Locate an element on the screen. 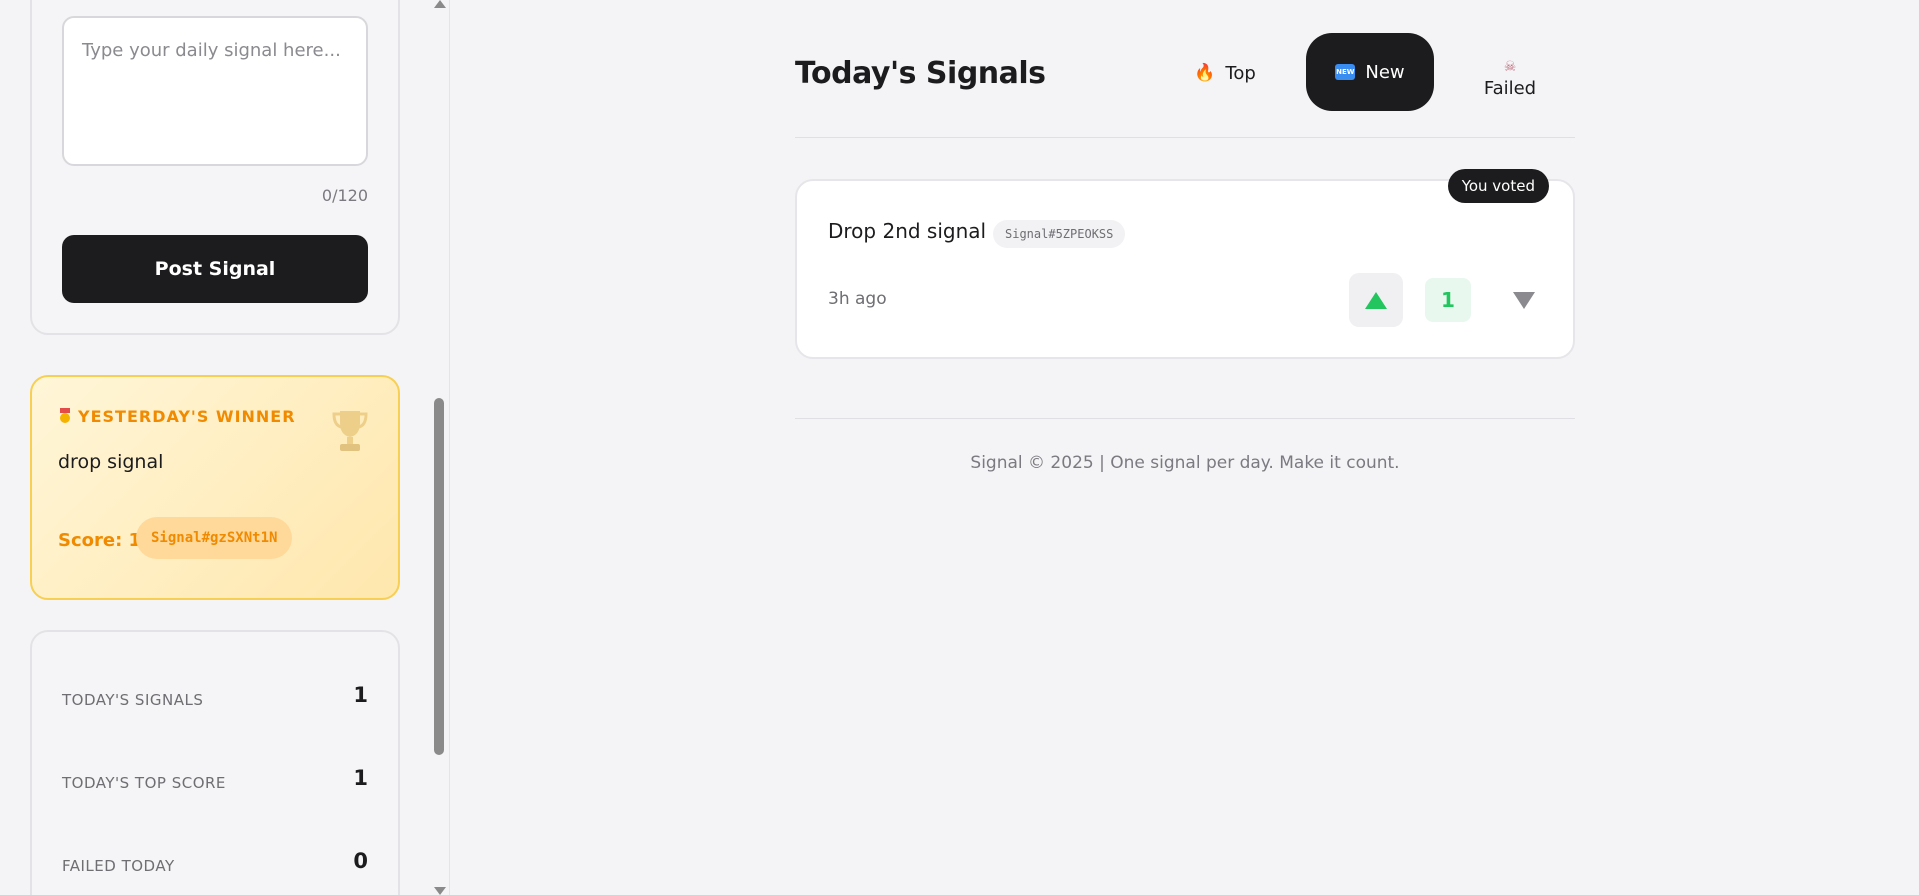 This screenshot has width=1919, height=895. page-title: Today's Signals is located at coordinates (920, 73).